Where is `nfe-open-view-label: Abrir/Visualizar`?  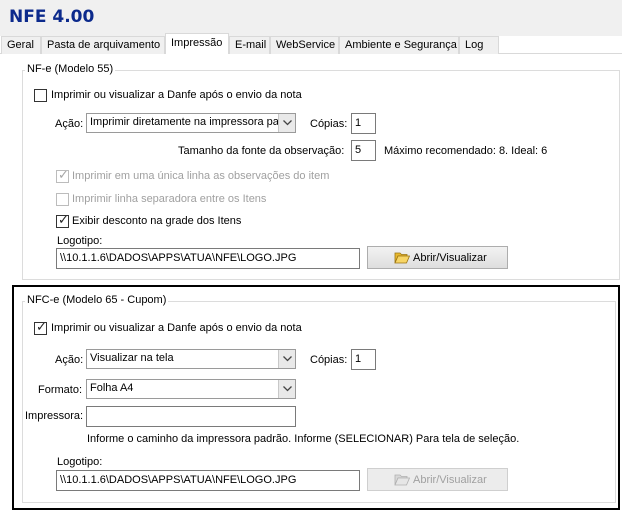 nfe-open-view-label: Abrir/Visualizar is located at coordinates (450, 258).